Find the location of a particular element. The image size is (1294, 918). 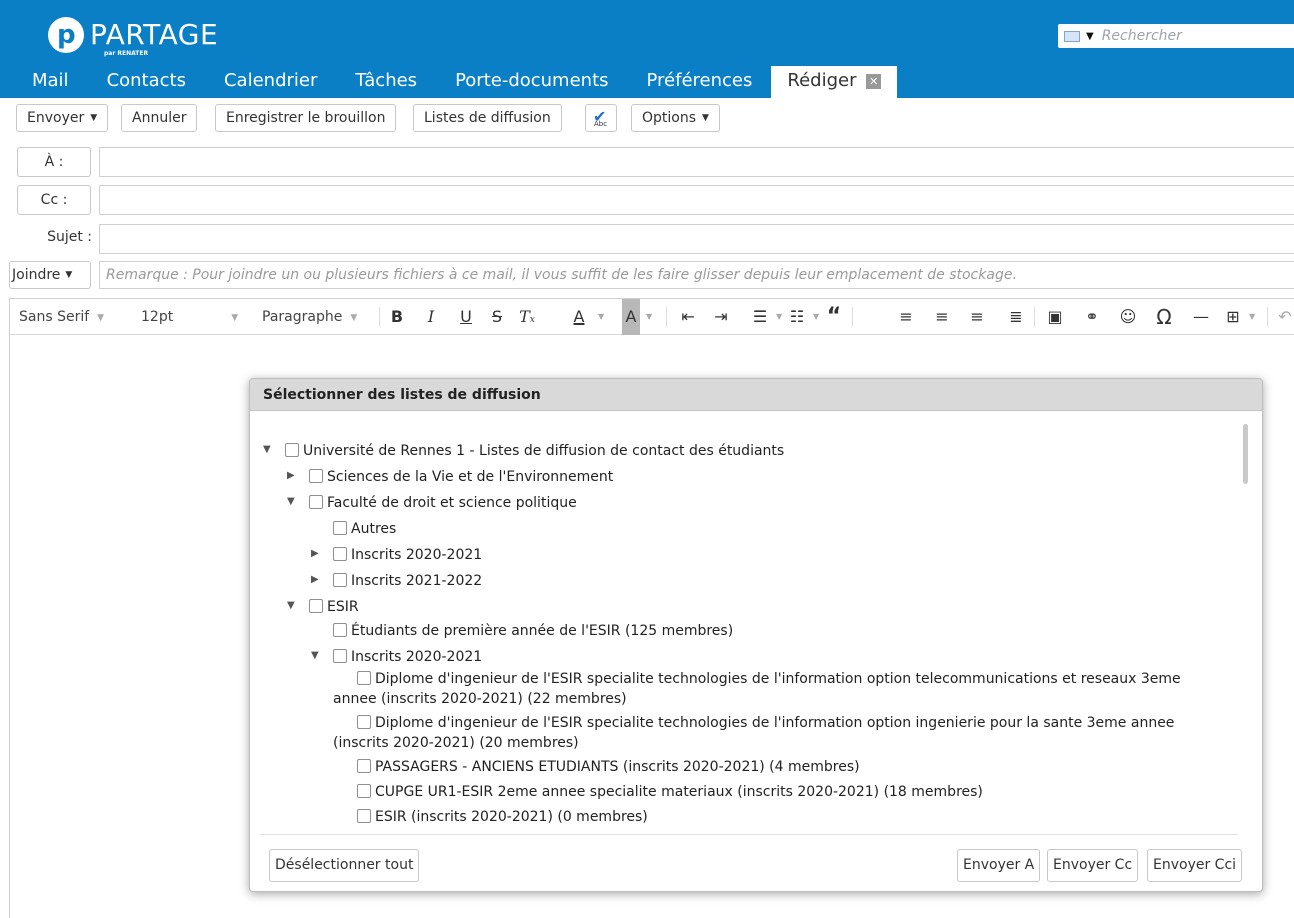

tab-calendrier: Calendrier is located at coordinates (270, 82).